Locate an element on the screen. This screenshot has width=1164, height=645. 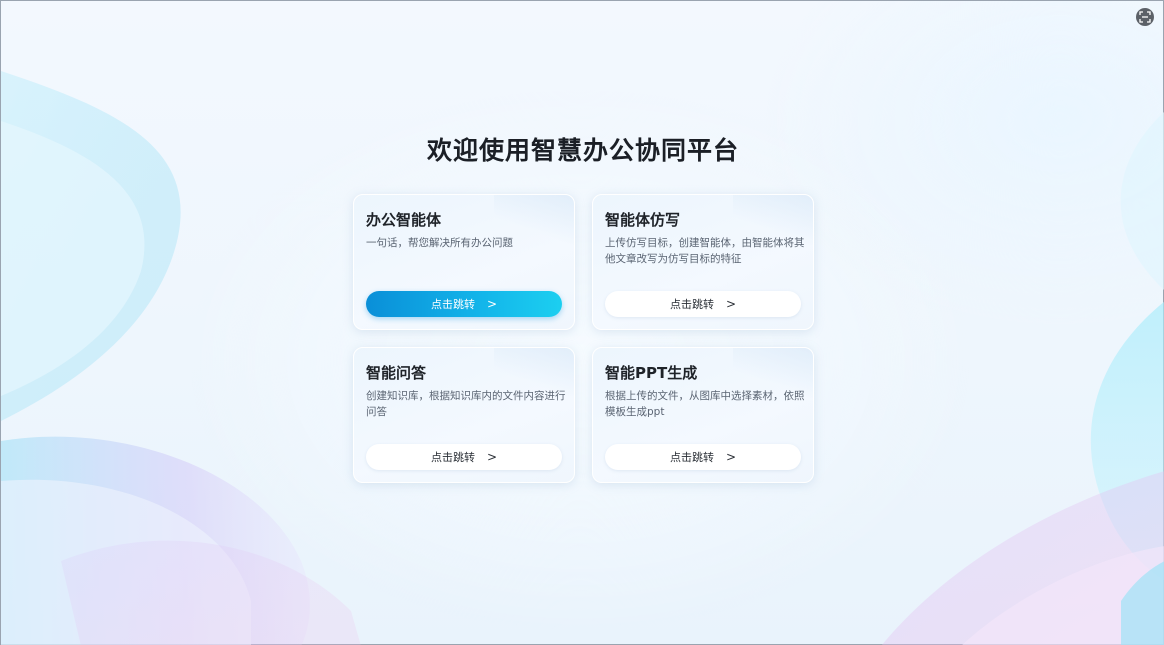
scan-icon-glyph is located at coordinates (1145, 17).